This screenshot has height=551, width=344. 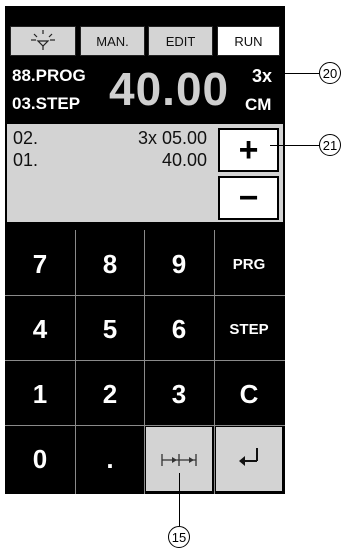 What do you see at coordinates (179, 329) in the screenshot?
I see `key-6: 6` at bounding box center [179, 329].